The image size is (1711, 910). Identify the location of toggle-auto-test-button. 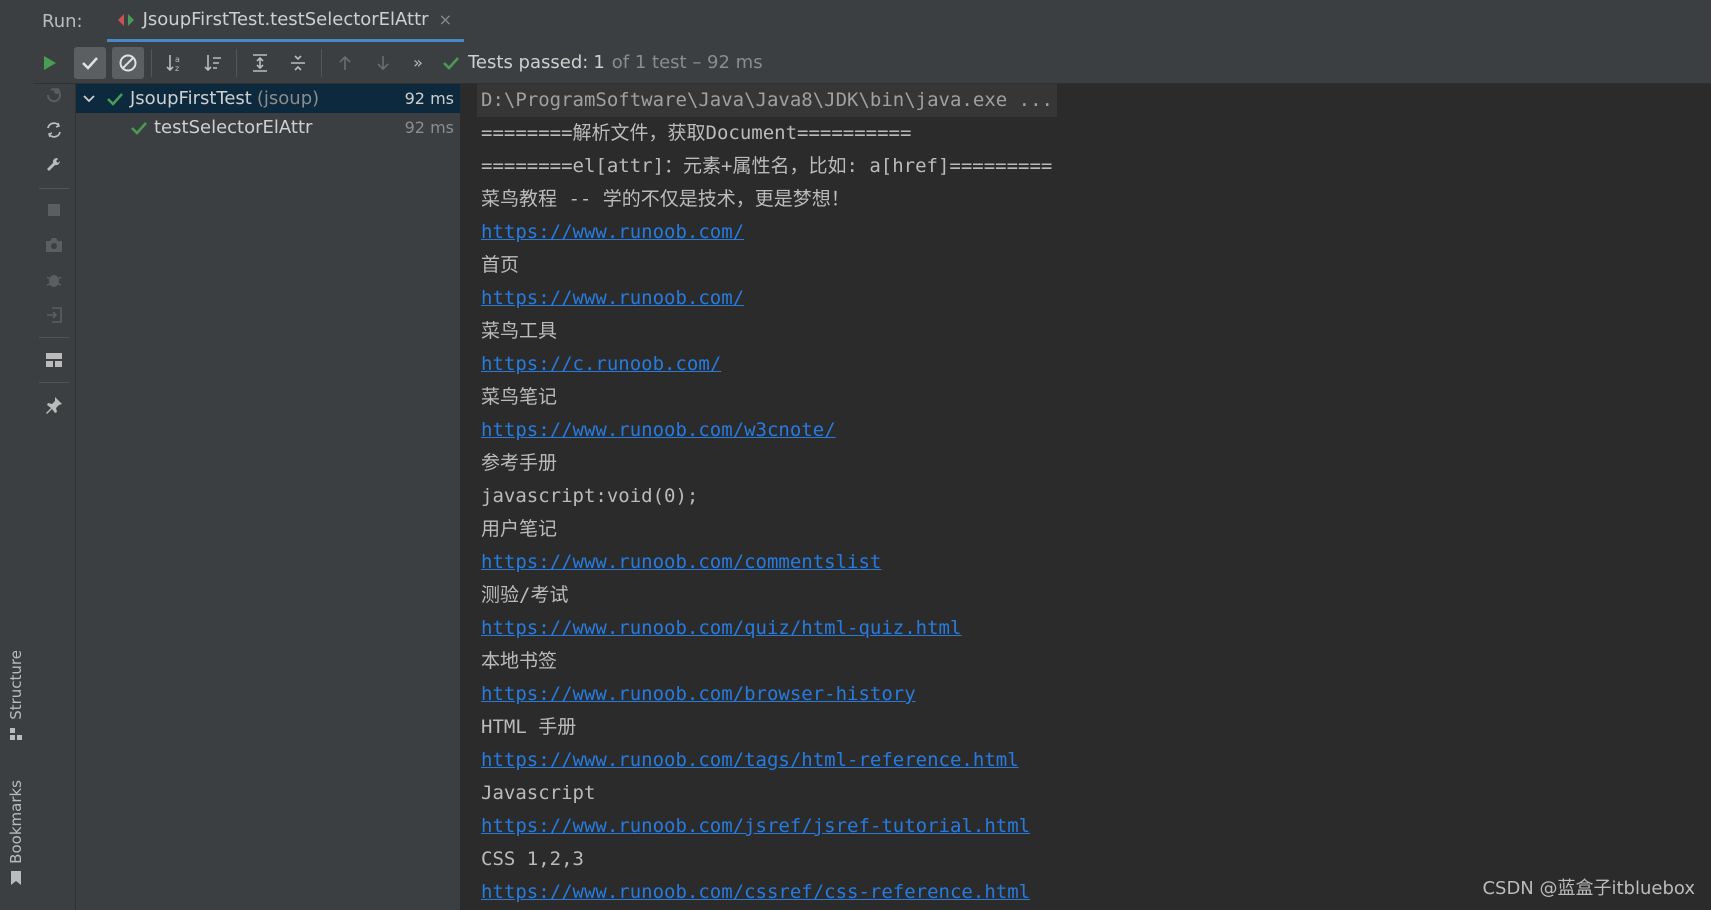
(54, 130).